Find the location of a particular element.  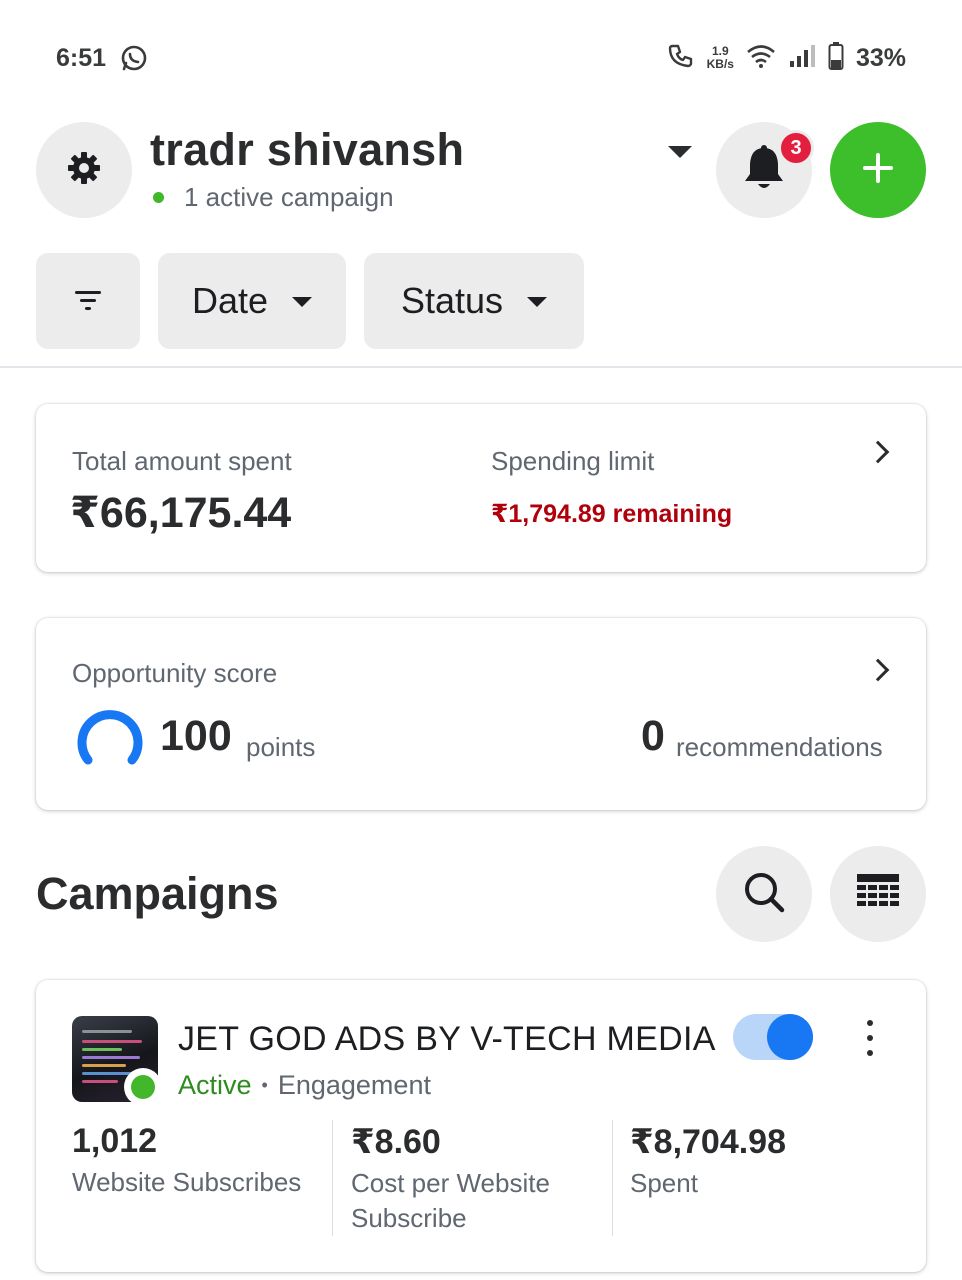

metric-cost-per-result: ₹8.60 Cost per Website Subscribe is located at coordinates (466, 1179).